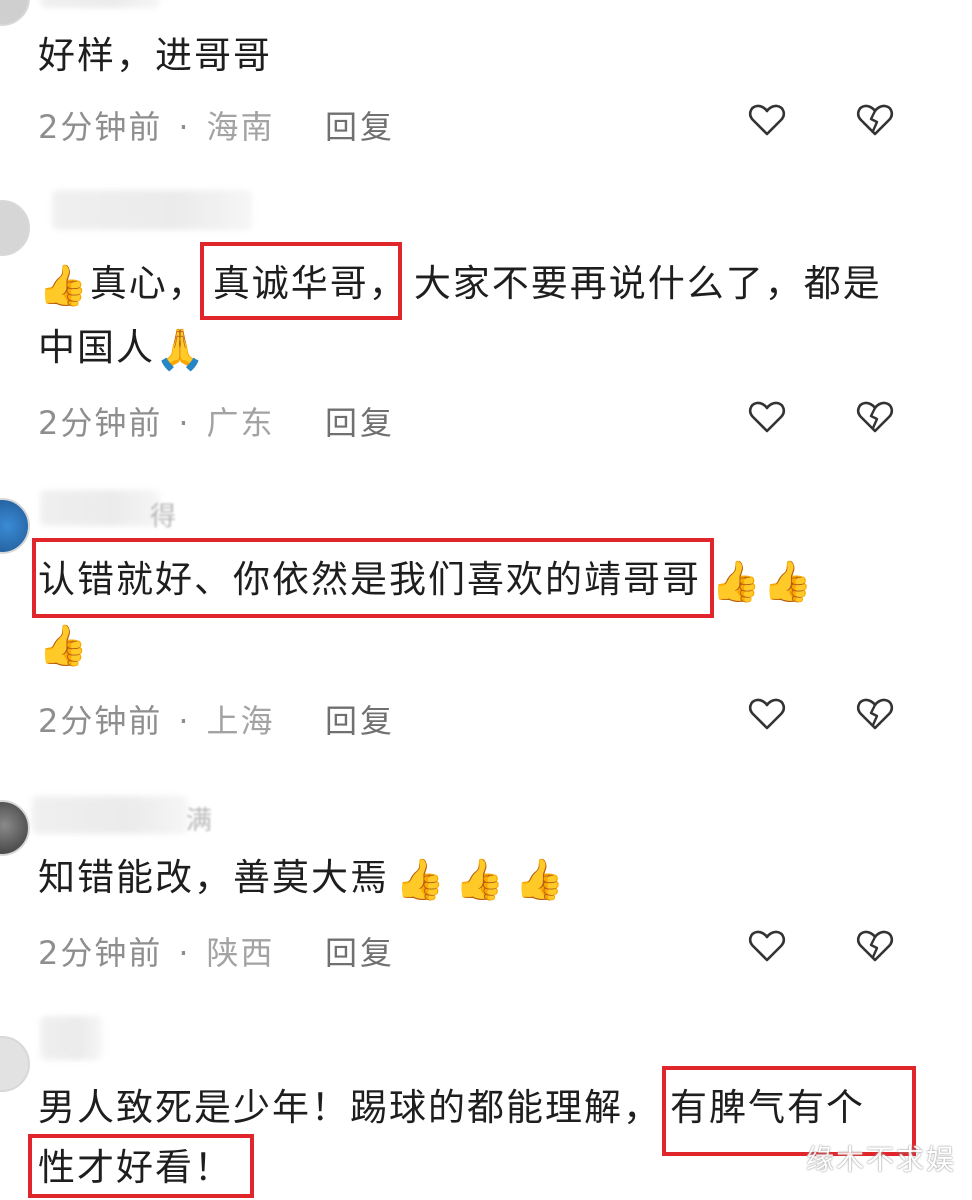  I want to click on username-fragment: 得, so click(163, 517).